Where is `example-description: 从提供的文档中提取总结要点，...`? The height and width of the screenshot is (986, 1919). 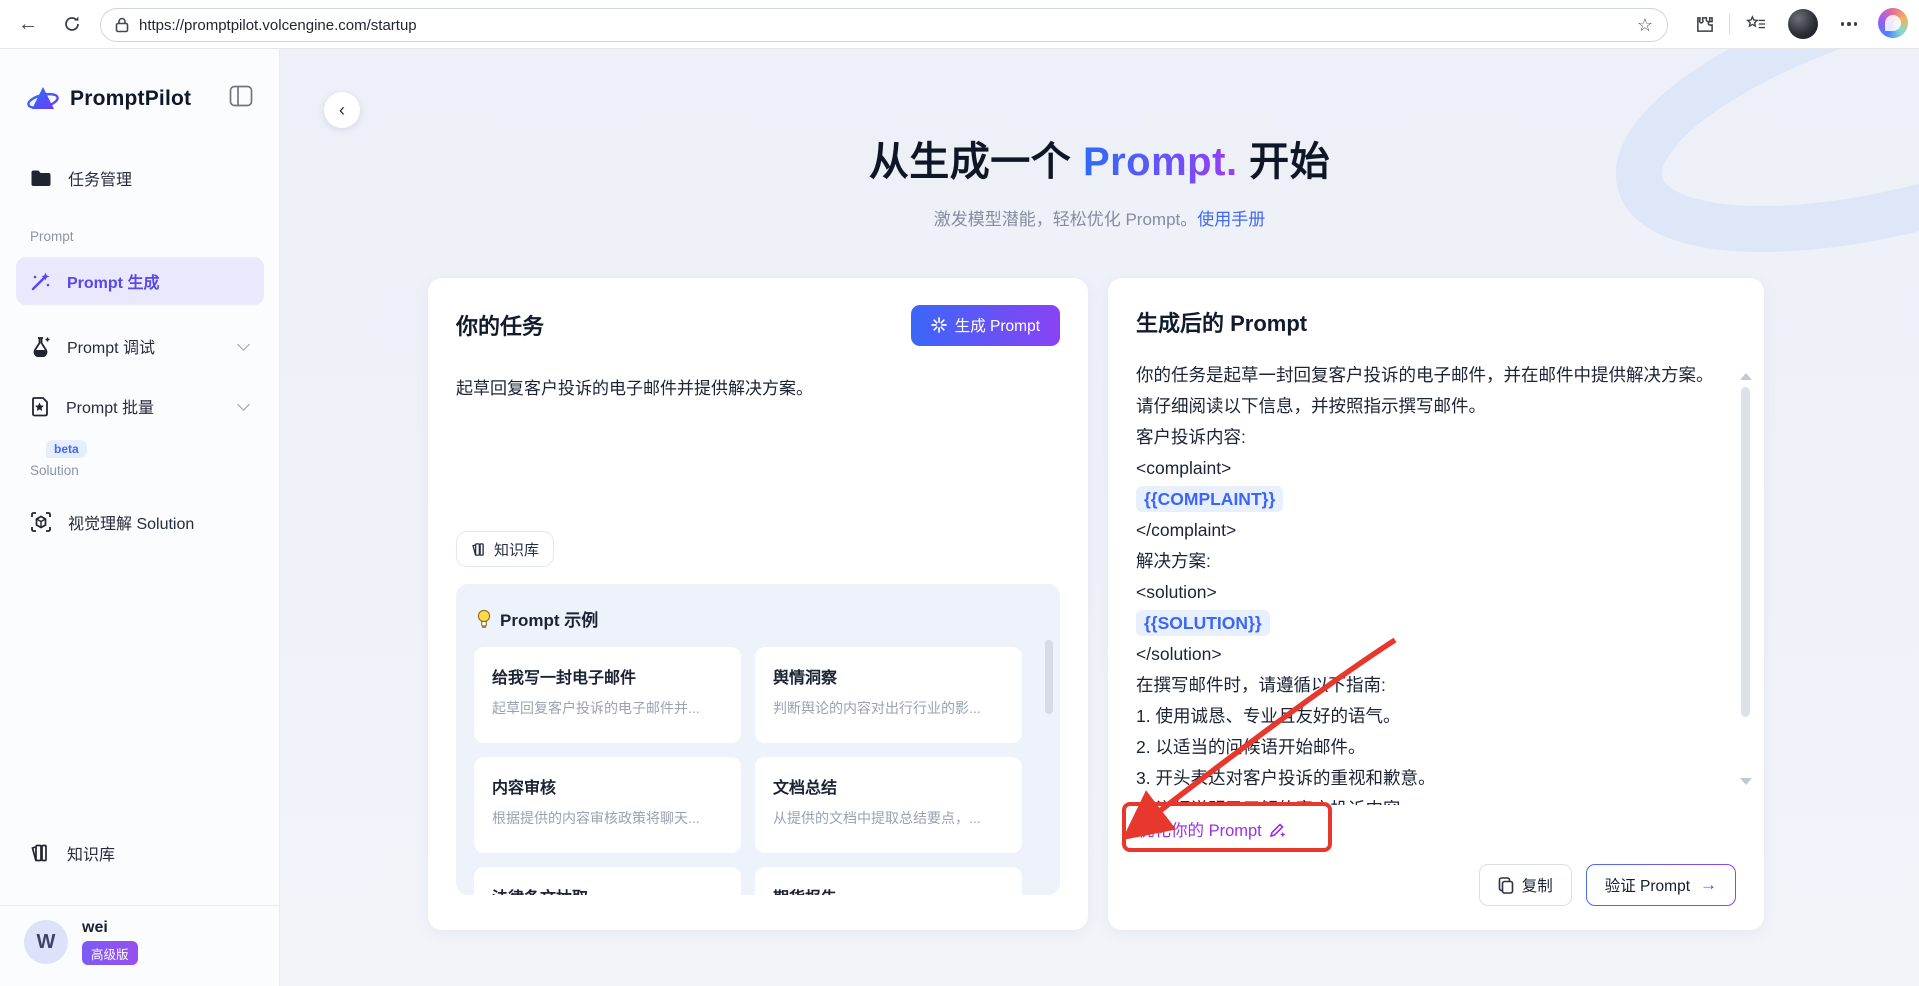 example-description: 从提供的文档中提取总结要点，... is located at coordinates (877, 818).